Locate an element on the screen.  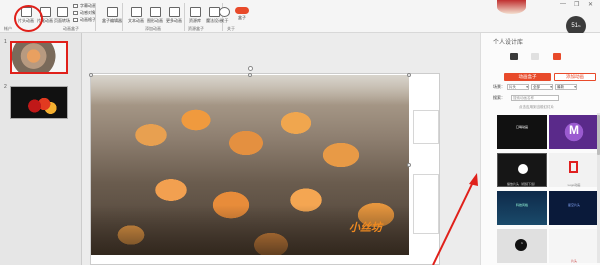
animation-card: M is located at coordinates (574, 132).